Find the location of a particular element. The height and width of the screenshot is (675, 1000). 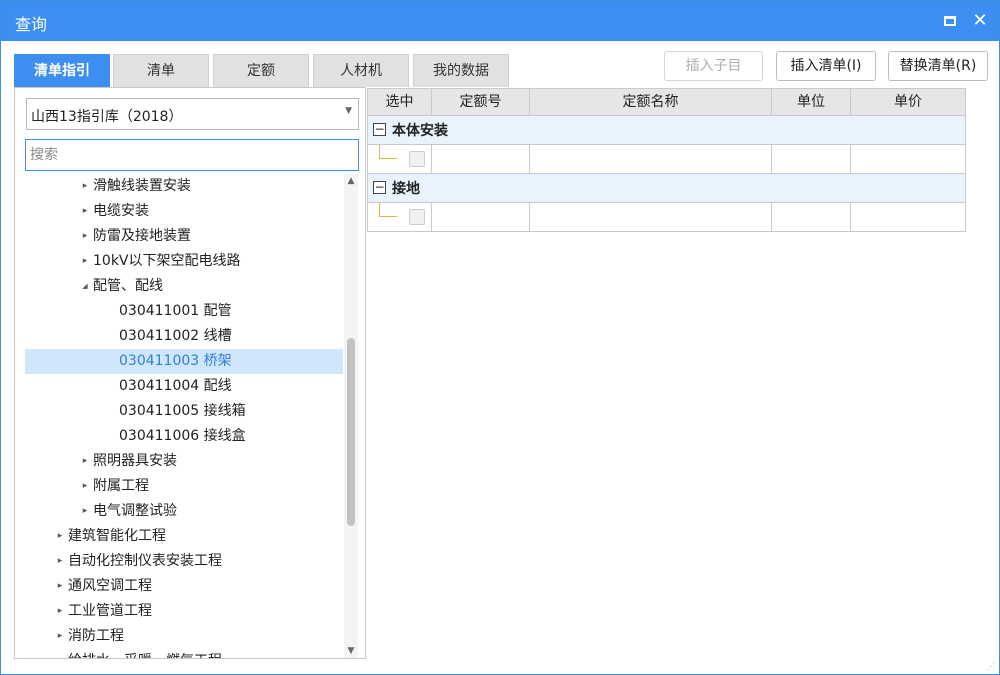

tree-node: ▸ 10kV以下架空配电线路 is located at coordinates (184, 261).